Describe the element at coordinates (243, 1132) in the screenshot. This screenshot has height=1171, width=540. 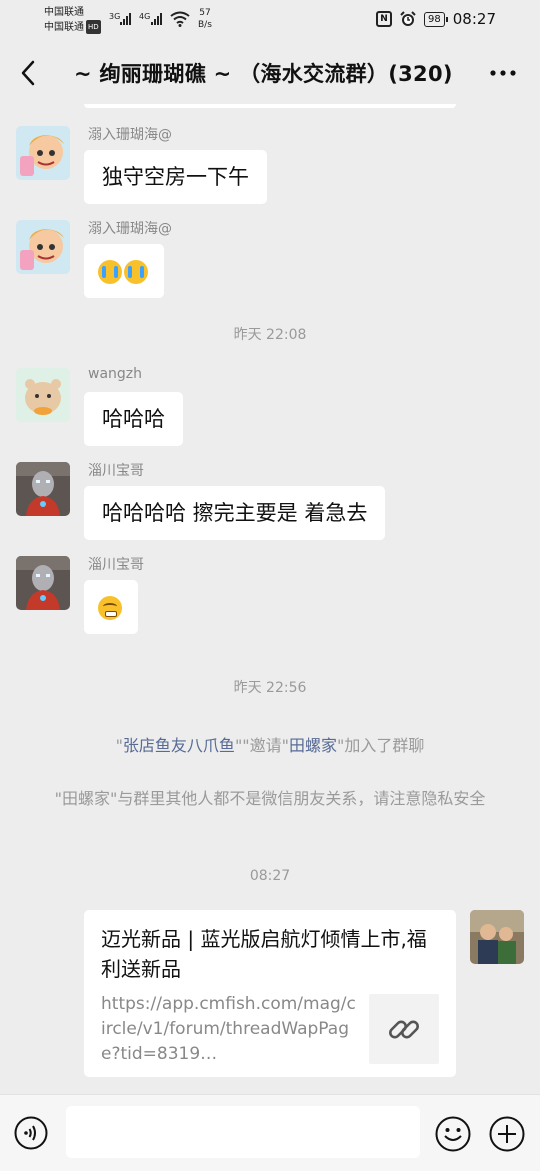
I see `message-input` at that location.